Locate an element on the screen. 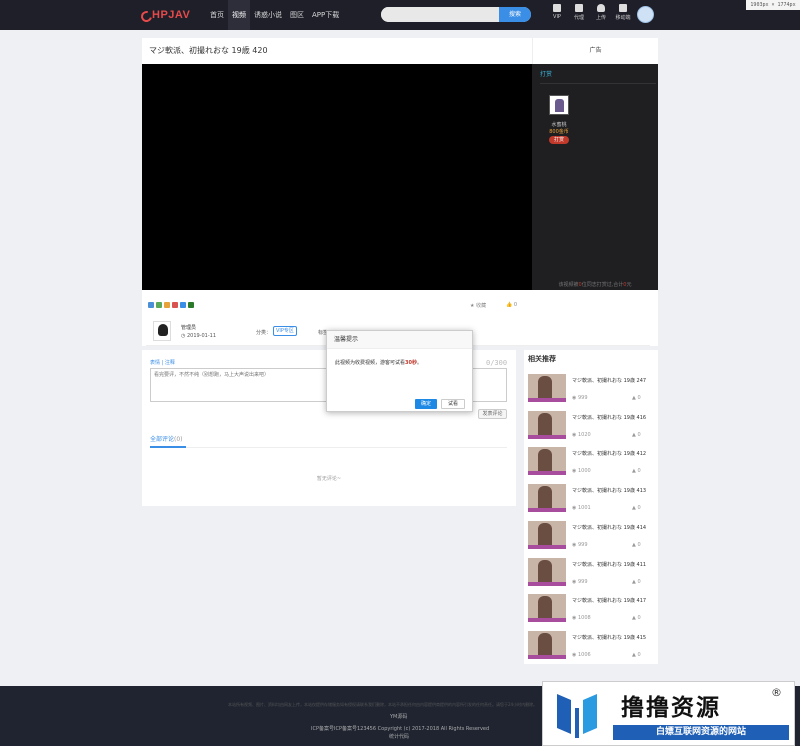  views-count: 1000 is located at coordinates (584, 471).